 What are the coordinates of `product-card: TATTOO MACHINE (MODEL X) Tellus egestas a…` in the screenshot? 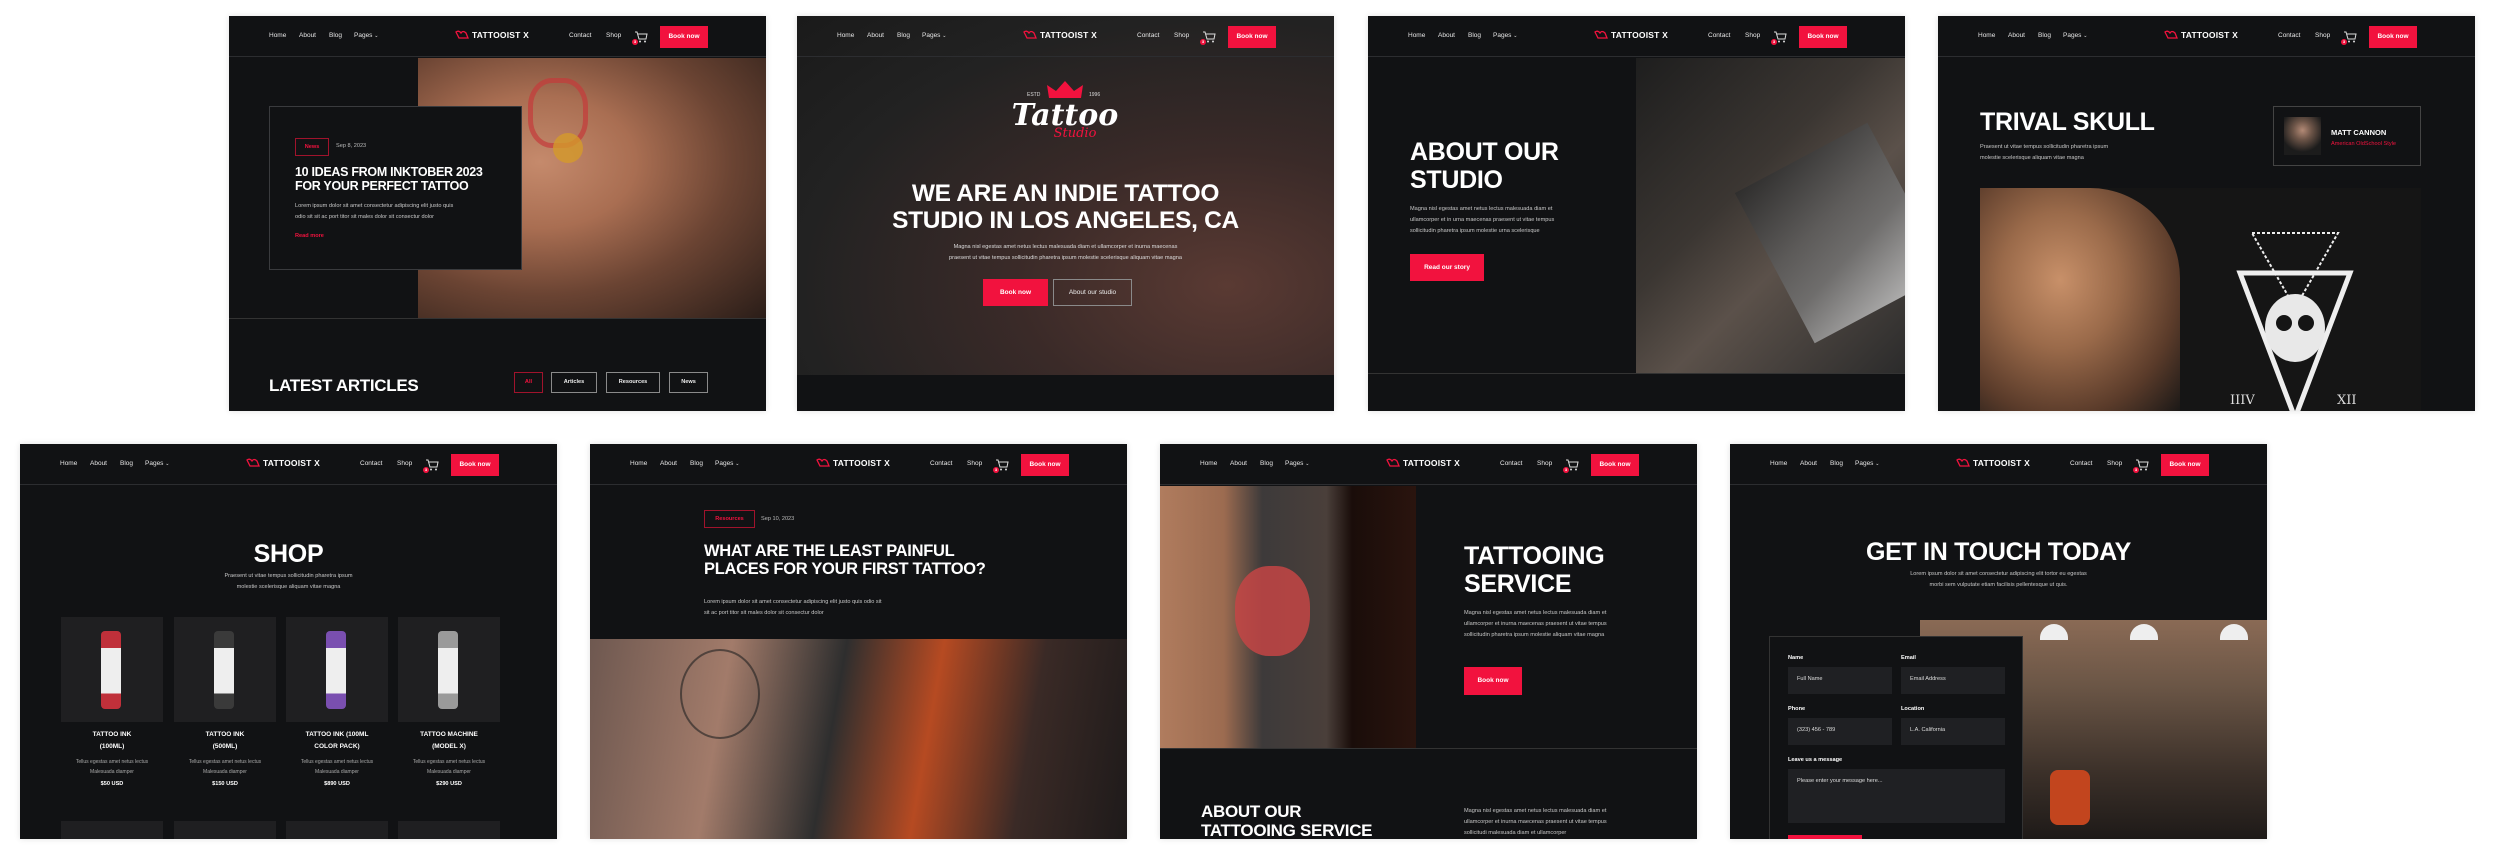 It's located at (449, 707).